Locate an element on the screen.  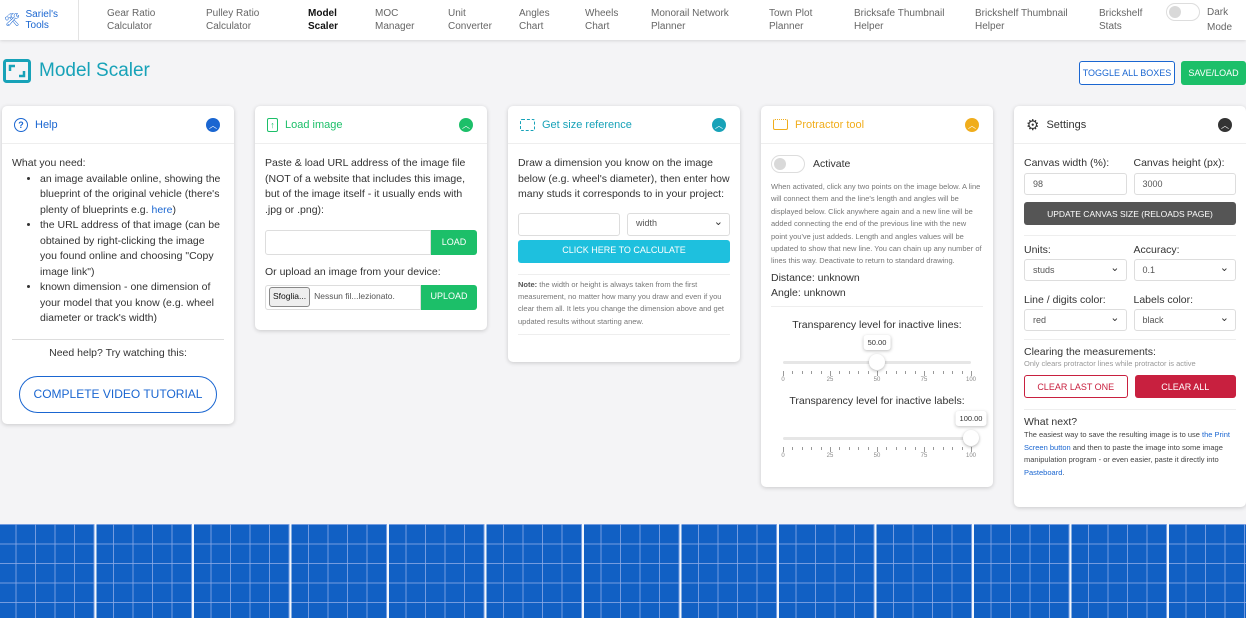
clearing-label: Clearing the measurements: is located at coordinates (1090, 352).